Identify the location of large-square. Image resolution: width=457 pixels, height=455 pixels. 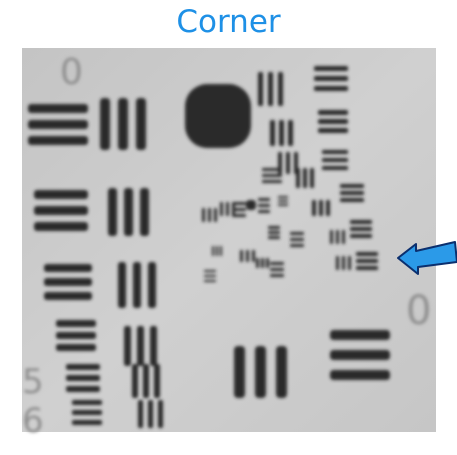
(218, 116).